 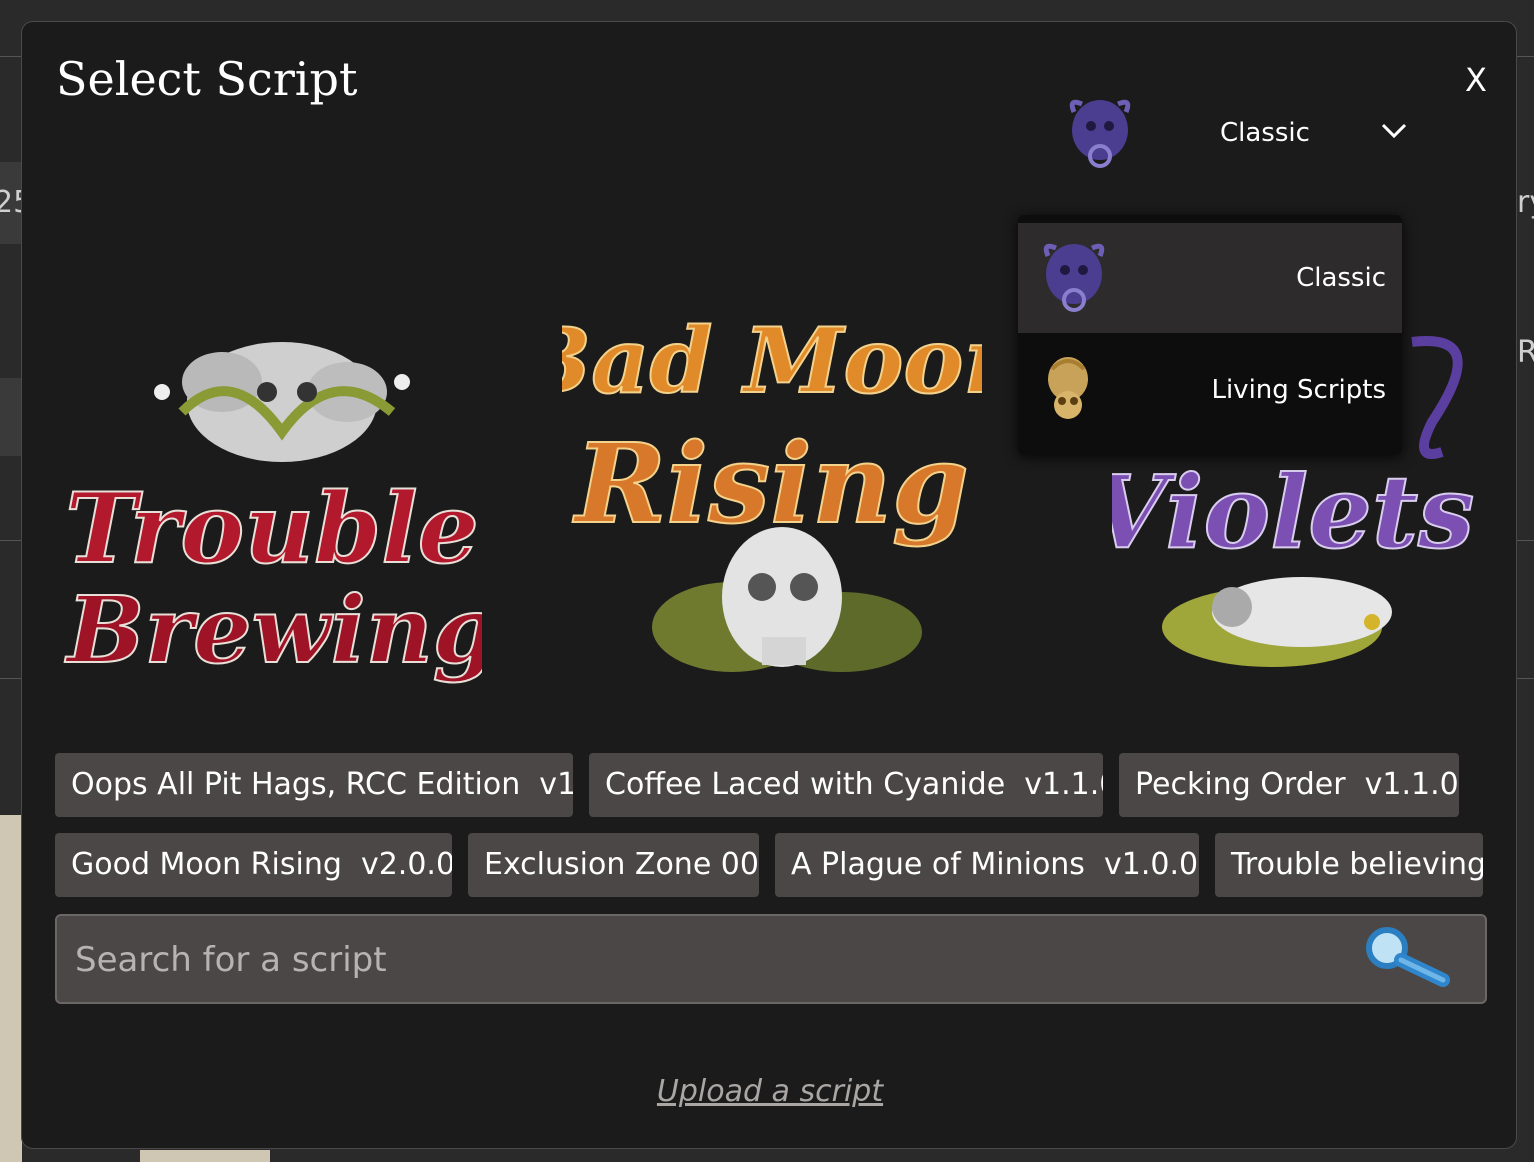 What do you see at coordinates (1068, 388) in the screenshot?
I see `living-skull-icon` at bounding box center [1068, 388].